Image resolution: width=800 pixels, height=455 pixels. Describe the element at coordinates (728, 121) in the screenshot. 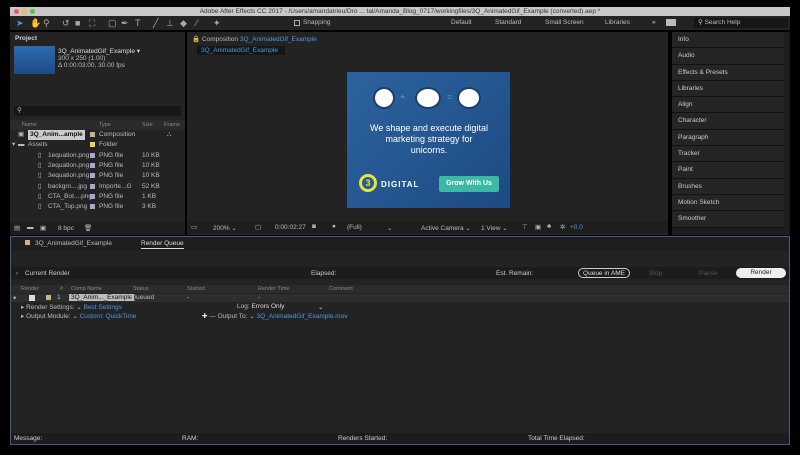

I see `panel-item-character: Character` at that location.